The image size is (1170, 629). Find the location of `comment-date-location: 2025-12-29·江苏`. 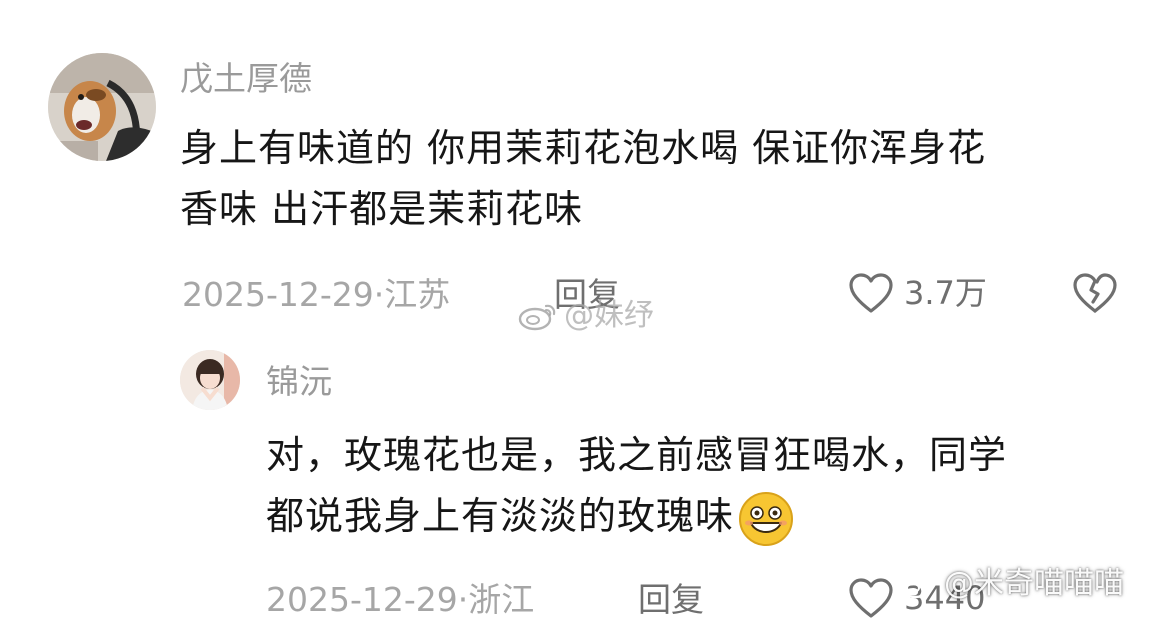

comment-date-location: 2025-12-29·江苏 is located at coordinates (316, 294).